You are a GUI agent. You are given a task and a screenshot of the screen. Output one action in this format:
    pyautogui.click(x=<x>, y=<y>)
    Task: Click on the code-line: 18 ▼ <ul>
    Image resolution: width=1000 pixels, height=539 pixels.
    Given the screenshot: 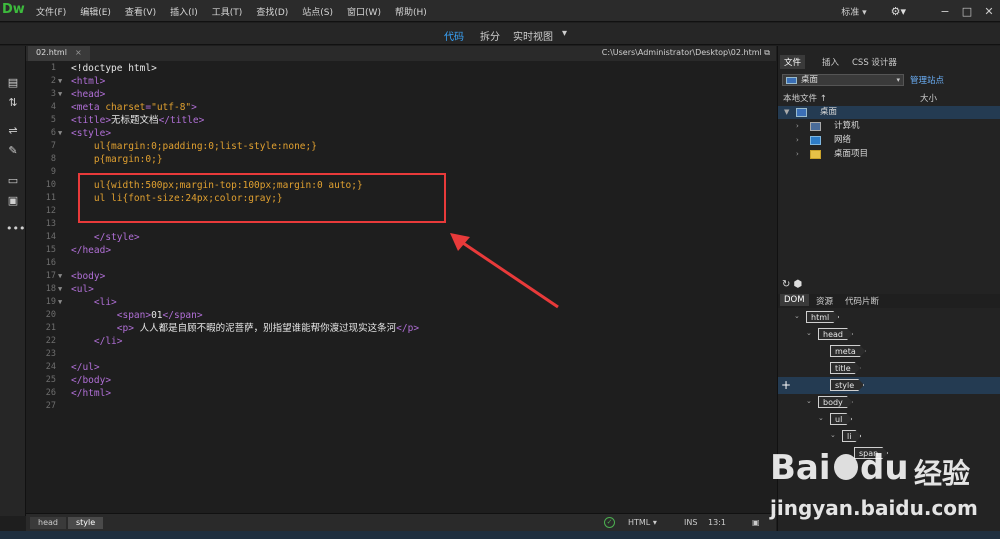 What is the action you would take?
    pyautogui.click(x=396, y=289)
    